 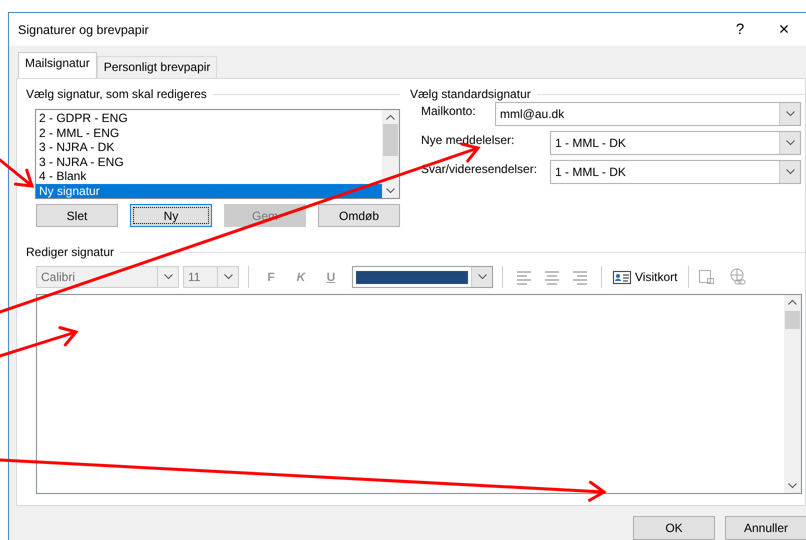 What do you see at coordinates (622, 277) in the screenshot?
I see `contact-card-icon` at bounding box center [622, 277].